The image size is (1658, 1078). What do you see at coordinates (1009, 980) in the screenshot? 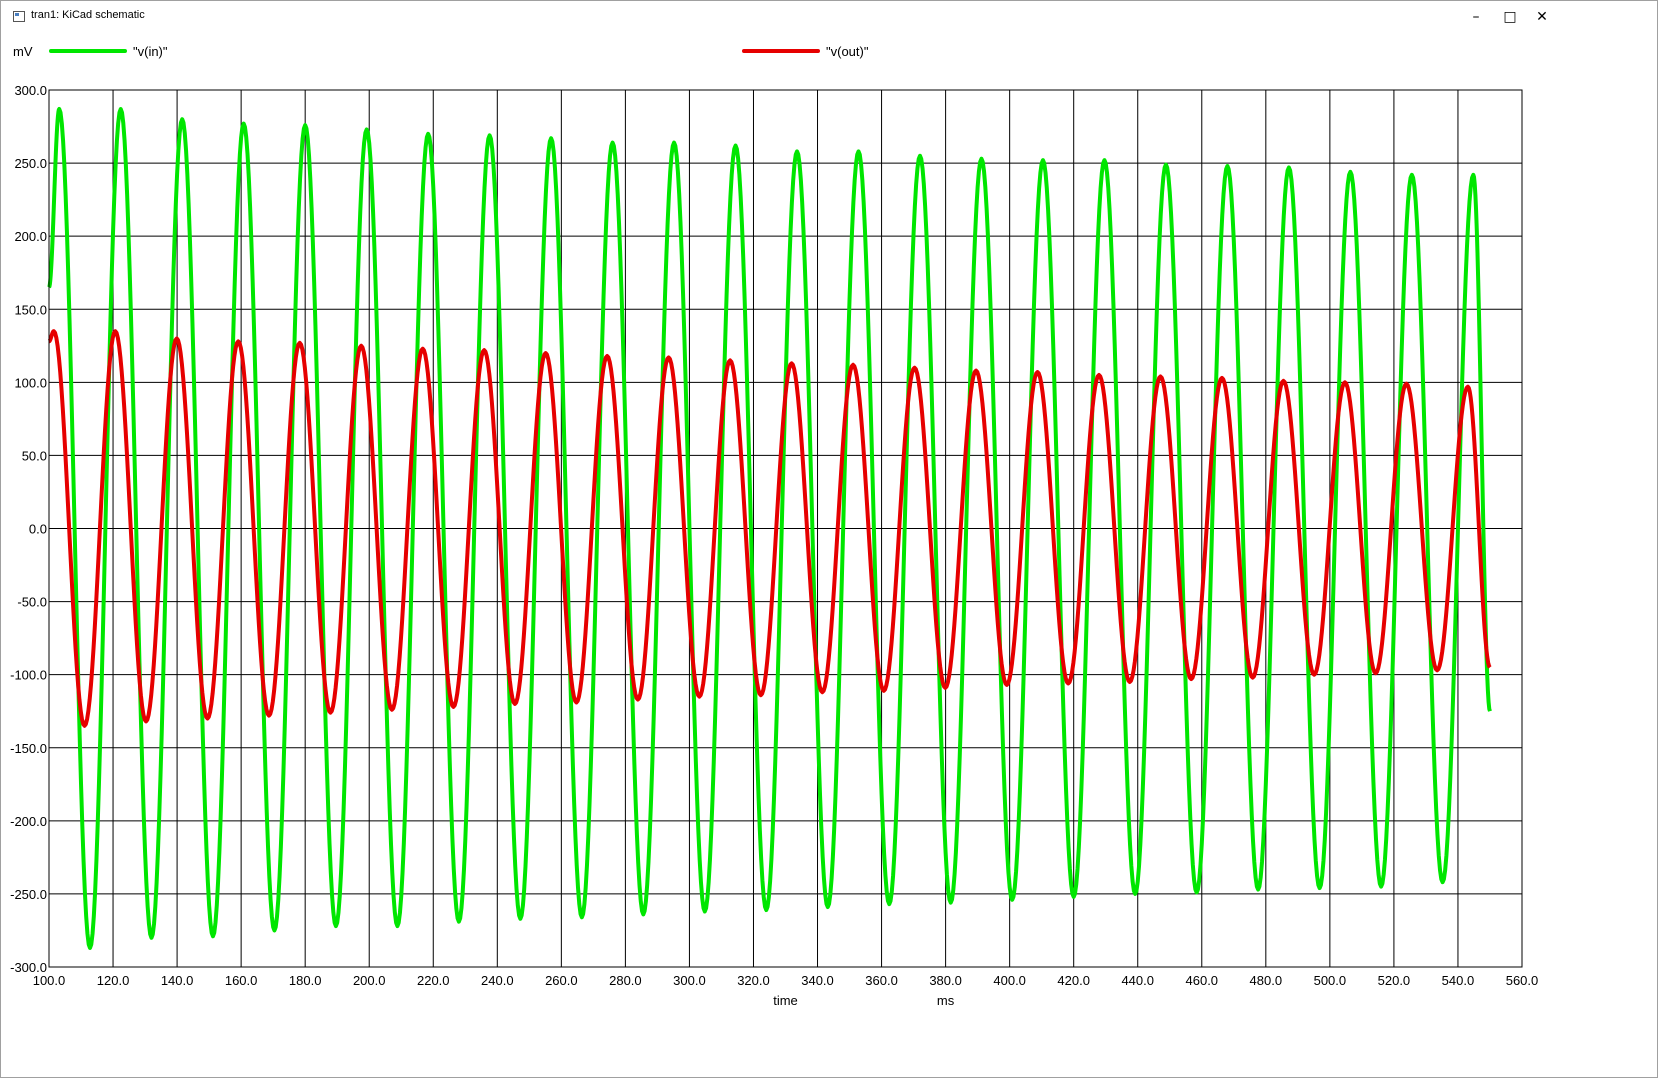
I see `x-tick-label: 400.0` at bounding box center [1009, 980].